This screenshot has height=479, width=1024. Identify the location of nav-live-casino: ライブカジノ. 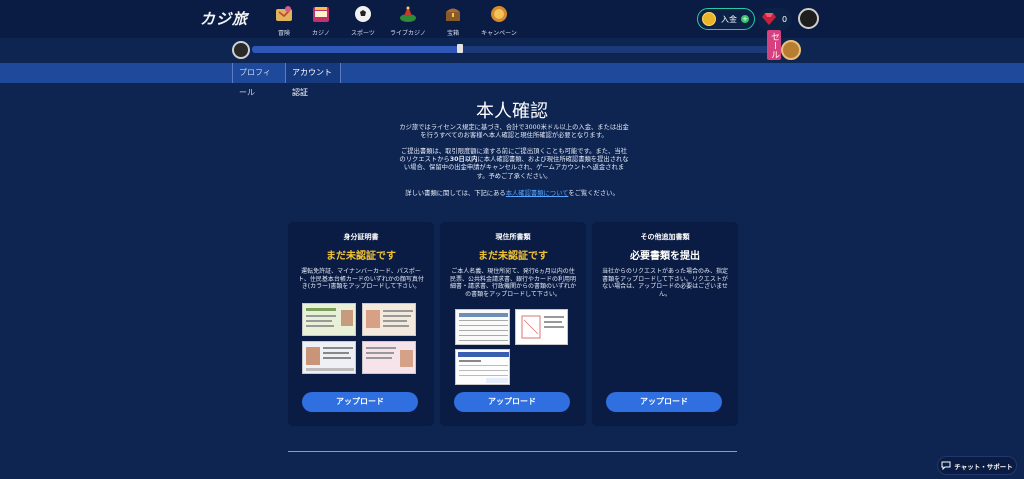
(408, 20).